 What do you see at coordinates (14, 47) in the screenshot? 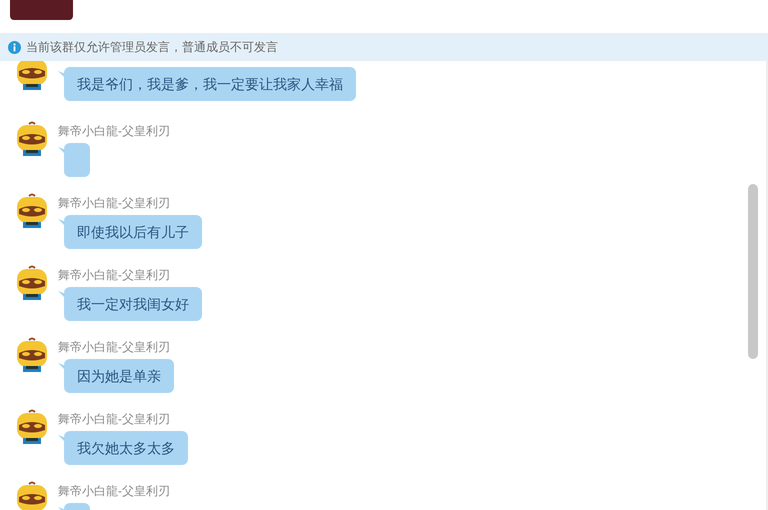
I see `info-icon` at bounding box center [14, 47].